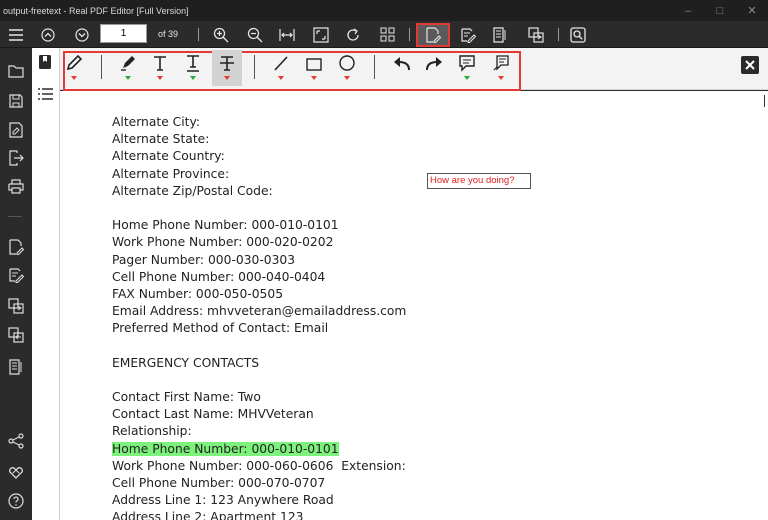  Describe the element at coordinates (160, 61) in the screenshot. I see `text-icon` at that location.